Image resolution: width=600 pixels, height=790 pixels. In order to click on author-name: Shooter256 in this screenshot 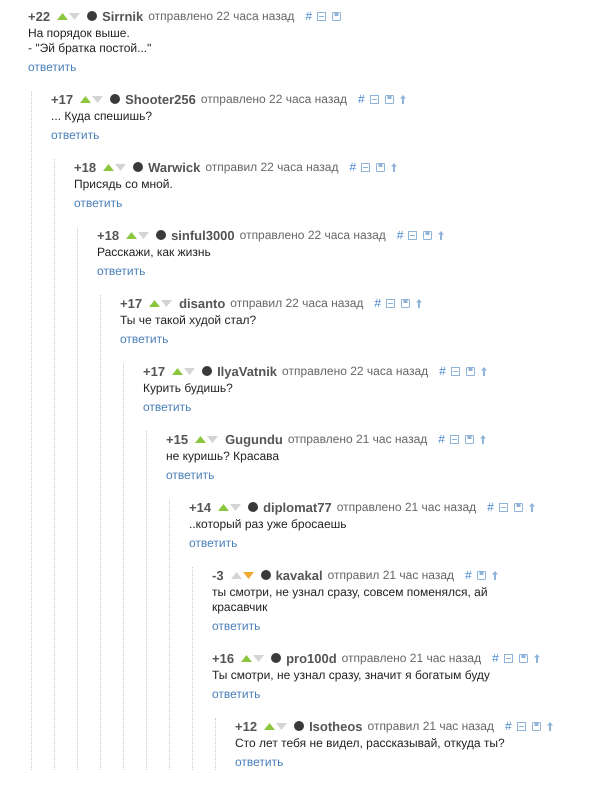, I will do `click(160, 99)`.